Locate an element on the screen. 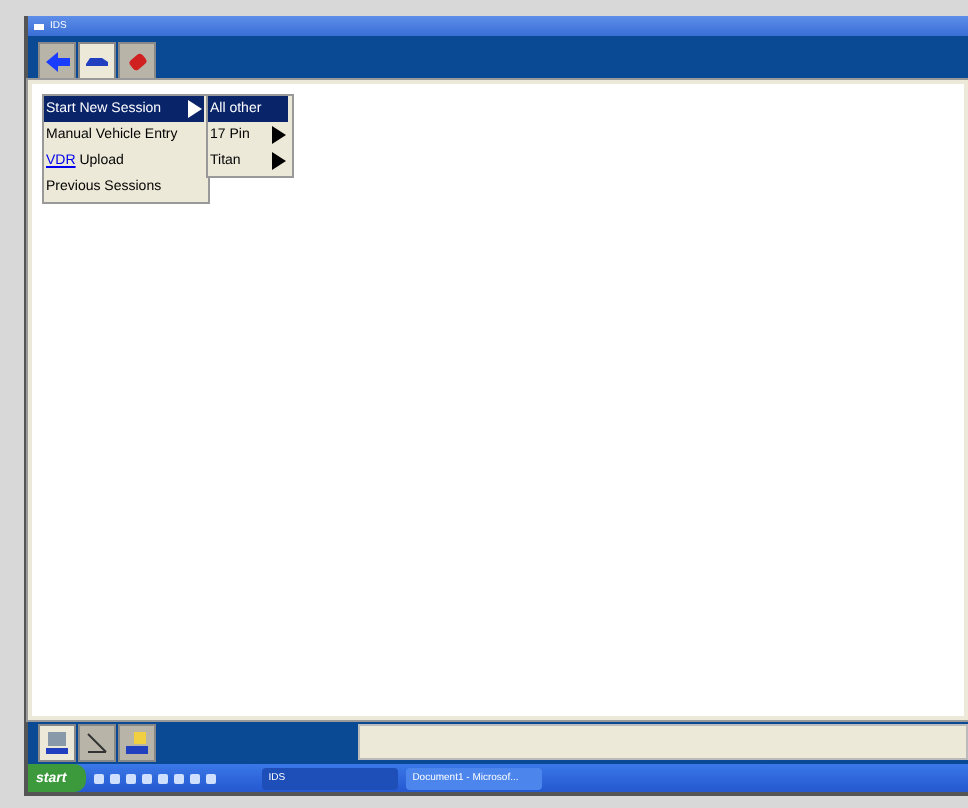  car-icon is located at coordinates (97, 61).